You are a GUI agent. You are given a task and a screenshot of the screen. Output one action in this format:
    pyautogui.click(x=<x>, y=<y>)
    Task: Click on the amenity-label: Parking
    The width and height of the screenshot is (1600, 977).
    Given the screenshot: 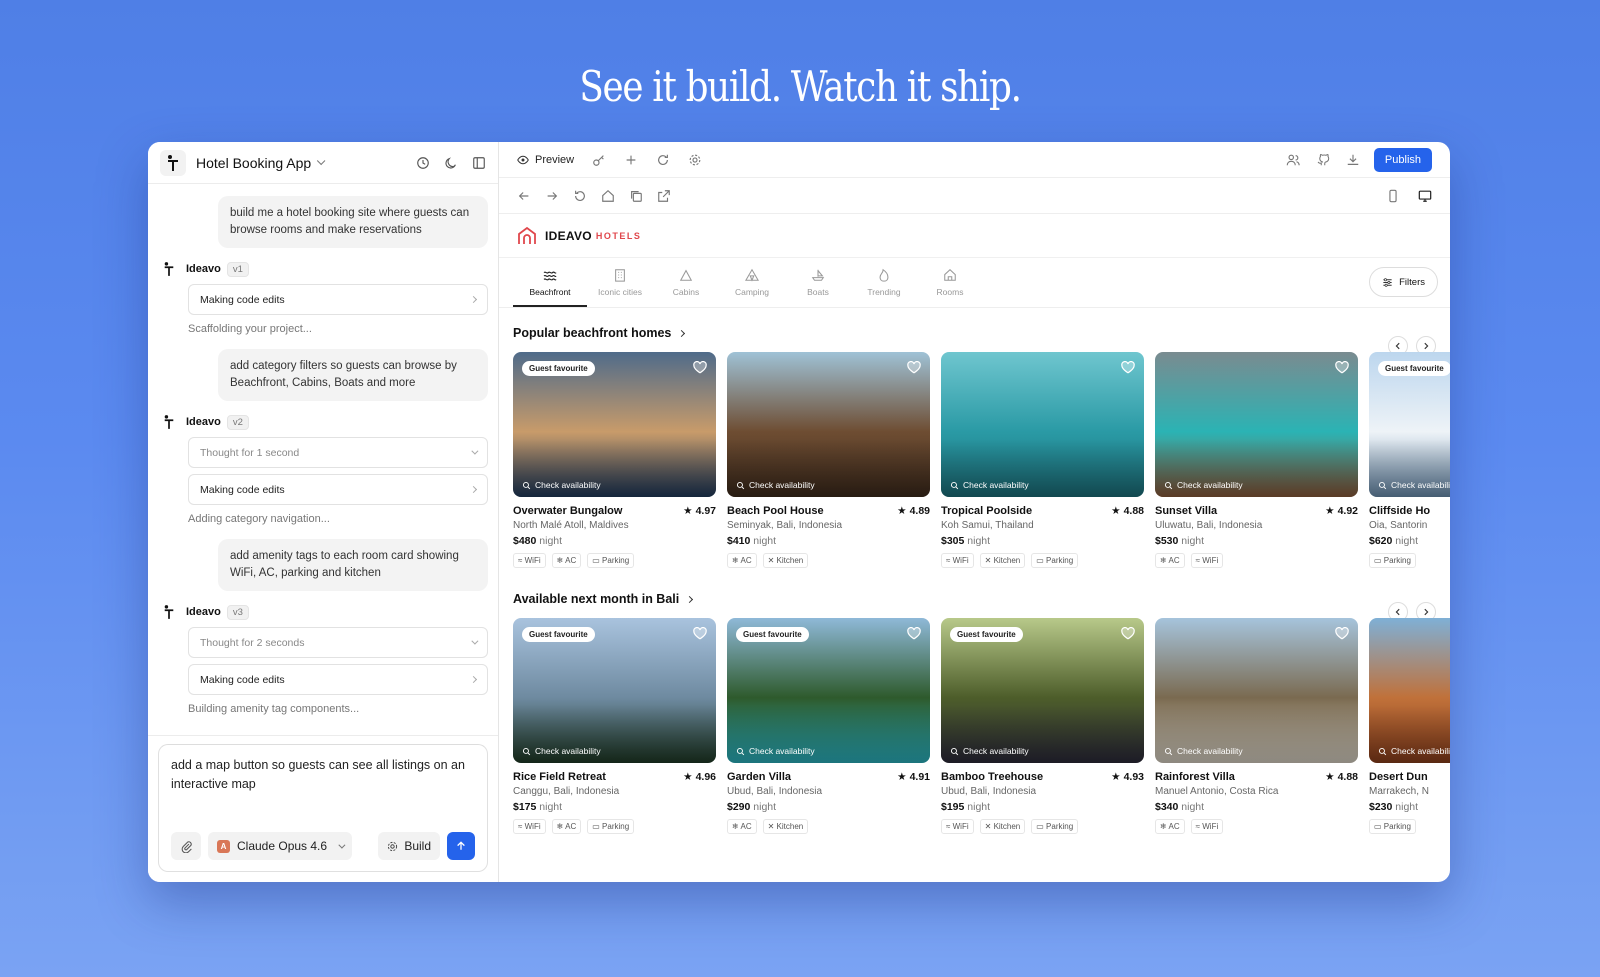 What is the action you would take?
    pyautogui.click(x=1060, y=560)
    